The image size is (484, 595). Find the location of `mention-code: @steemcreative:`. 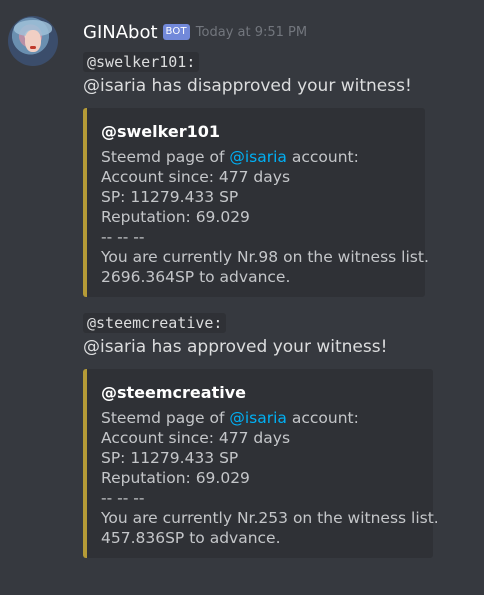

mention-code: @steemcreative: is located at coordinates (155, 323).